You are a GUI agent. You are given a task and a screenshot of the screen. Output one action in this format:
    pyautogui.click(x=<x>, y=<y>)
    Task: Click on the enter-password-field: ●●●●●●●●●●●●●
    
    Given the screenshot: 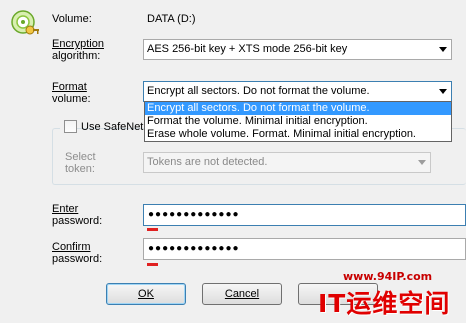 What is the action you would take?
    pyautogui.click(x=304, y=215)
    